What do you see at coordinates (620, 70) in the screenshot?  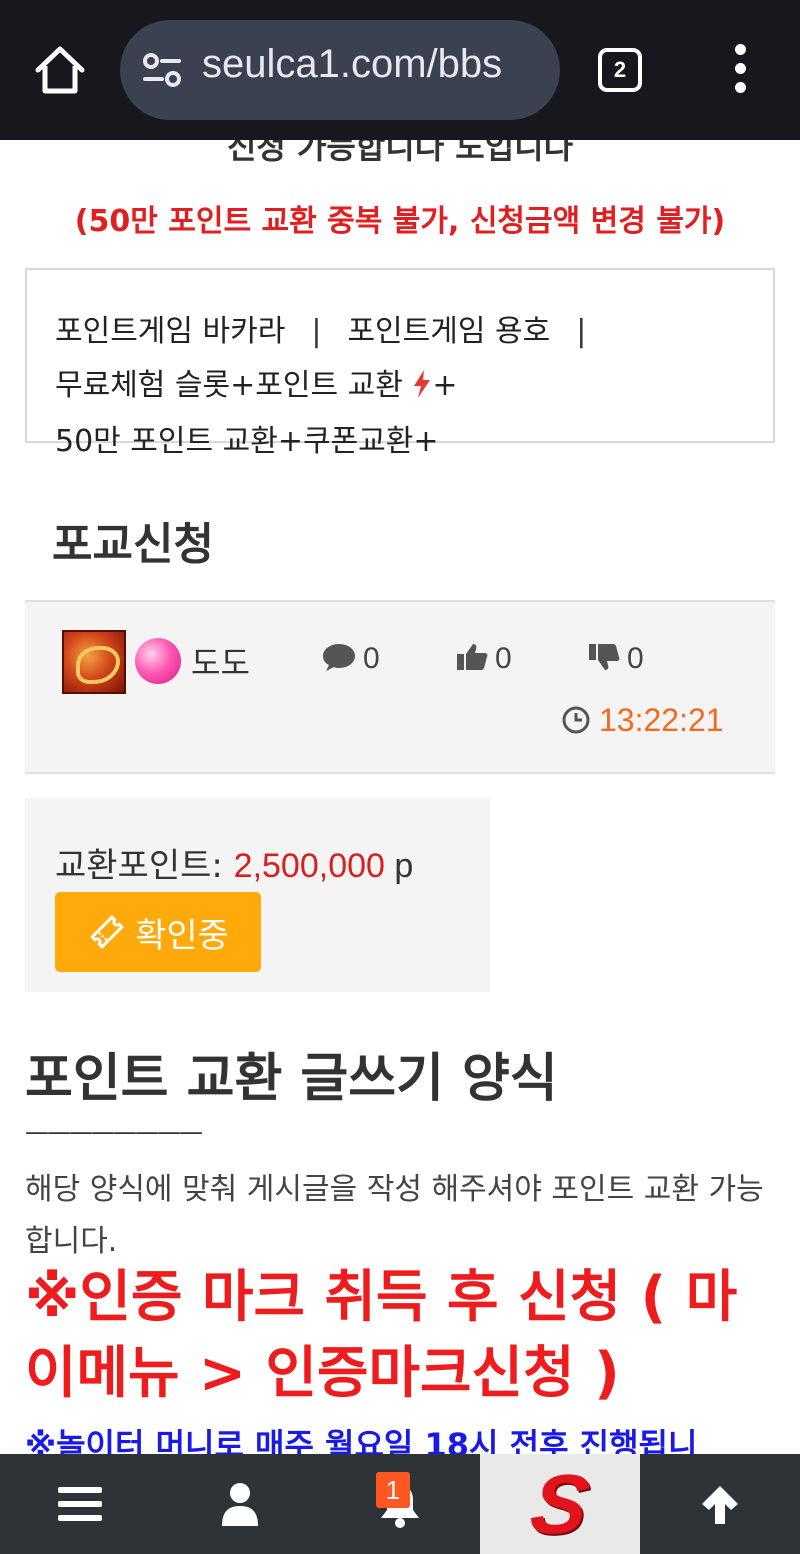 I see `tab-switcher-button: 2` at bounding box center [620, 70].